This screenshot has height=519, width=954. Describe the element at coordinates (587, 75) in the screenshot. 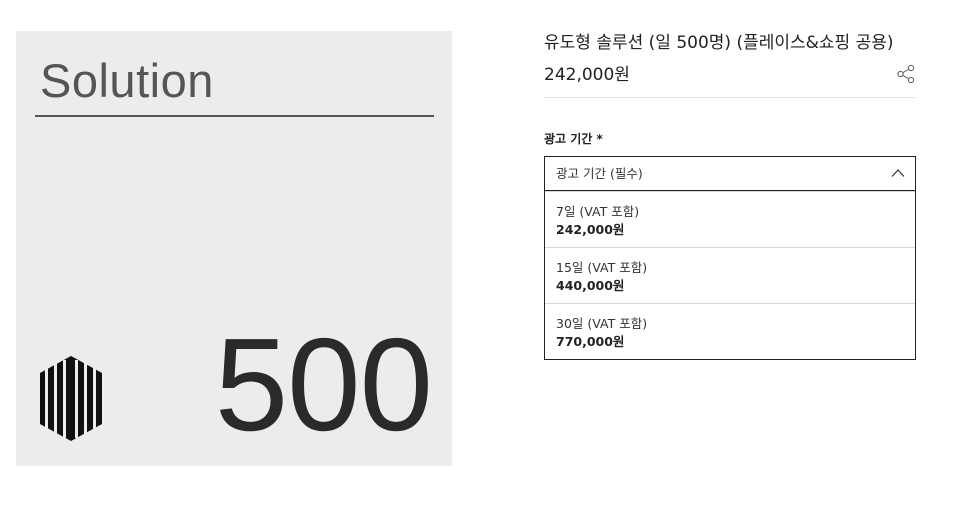

I see `product-price: 242,000원` at that location.